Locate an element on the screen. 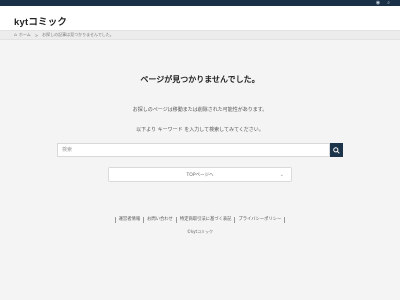 The image size is (400, 300). copyright: ©kytコミック is located at coordinates (200, 231).